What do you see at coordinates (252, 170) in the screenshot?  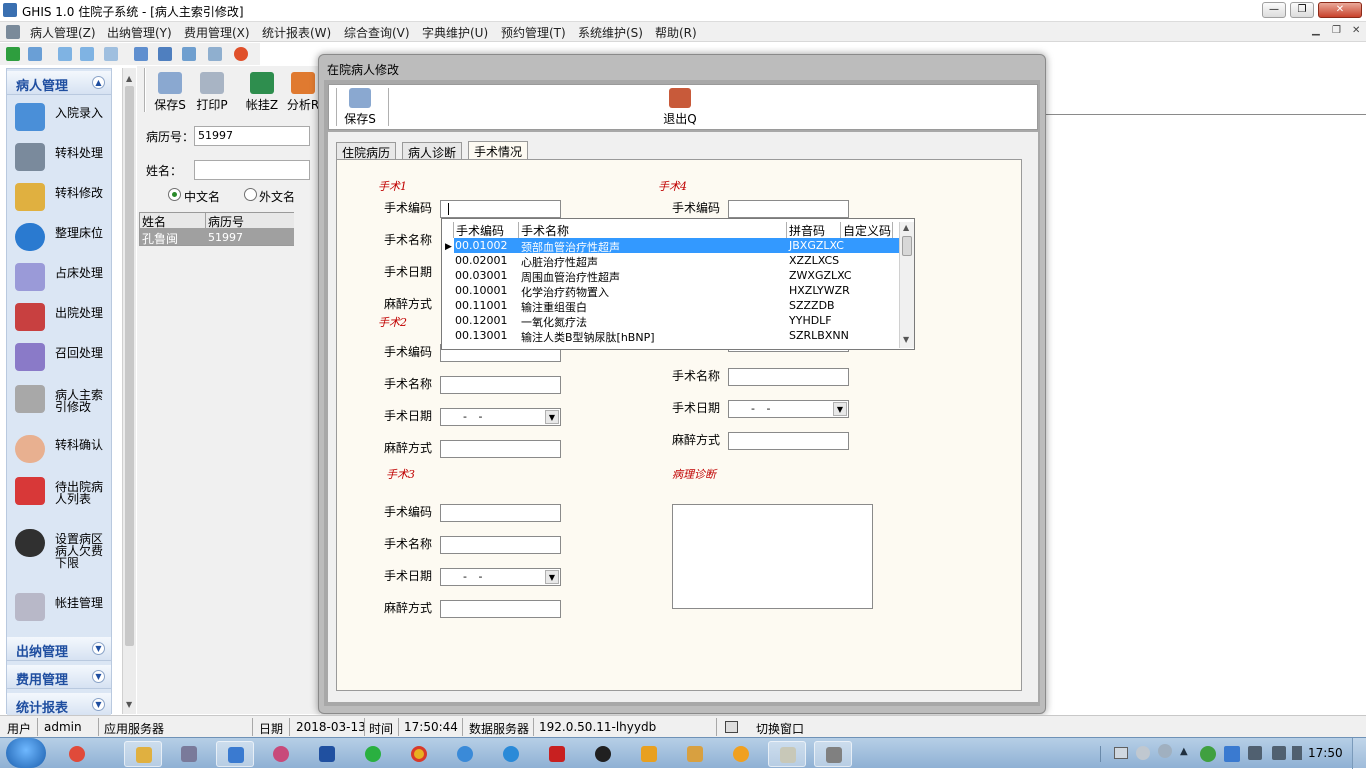 I see `name-input` at bounding box center [252, 170].